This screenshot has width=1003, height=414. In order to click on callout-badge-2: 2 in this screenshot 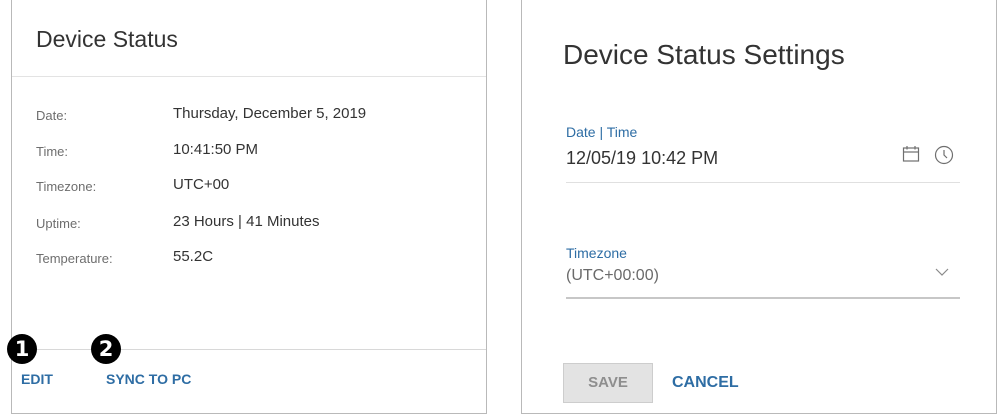, I will do `click(106, 349)`.